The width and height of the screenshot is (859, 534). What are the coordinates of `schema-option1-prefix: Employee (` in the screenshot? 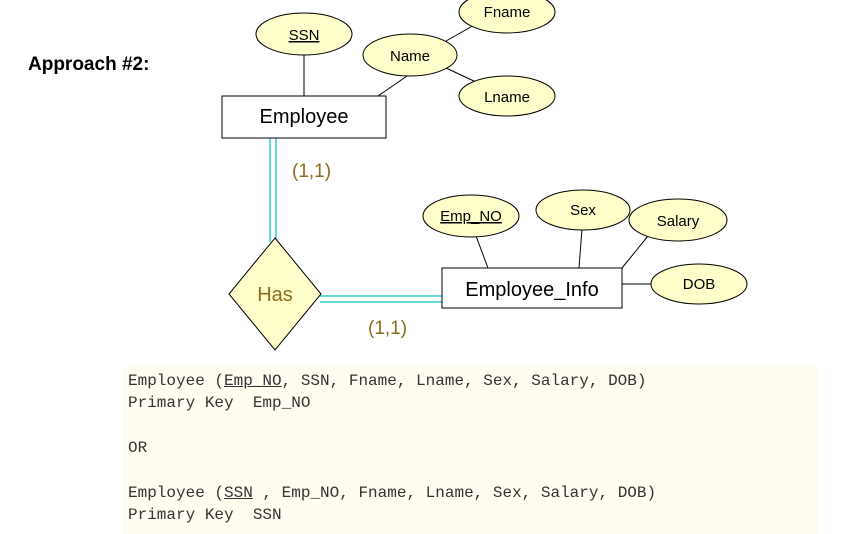 It's located at (176, 381).